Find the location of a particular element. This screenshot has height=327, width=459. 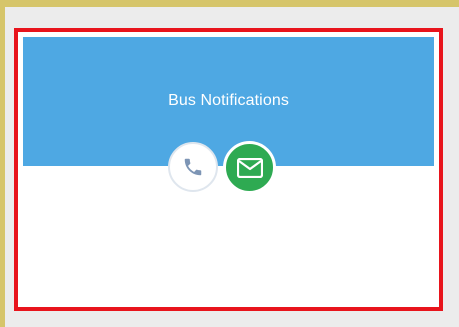

envelope-icon is located at coordinates (249, 167).